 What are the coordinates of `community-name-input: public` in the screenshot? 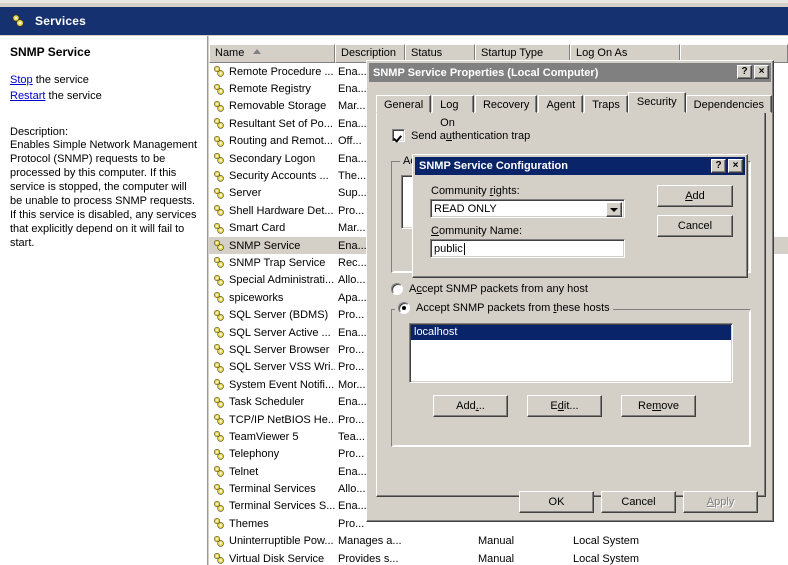 It's located at (527, 248).